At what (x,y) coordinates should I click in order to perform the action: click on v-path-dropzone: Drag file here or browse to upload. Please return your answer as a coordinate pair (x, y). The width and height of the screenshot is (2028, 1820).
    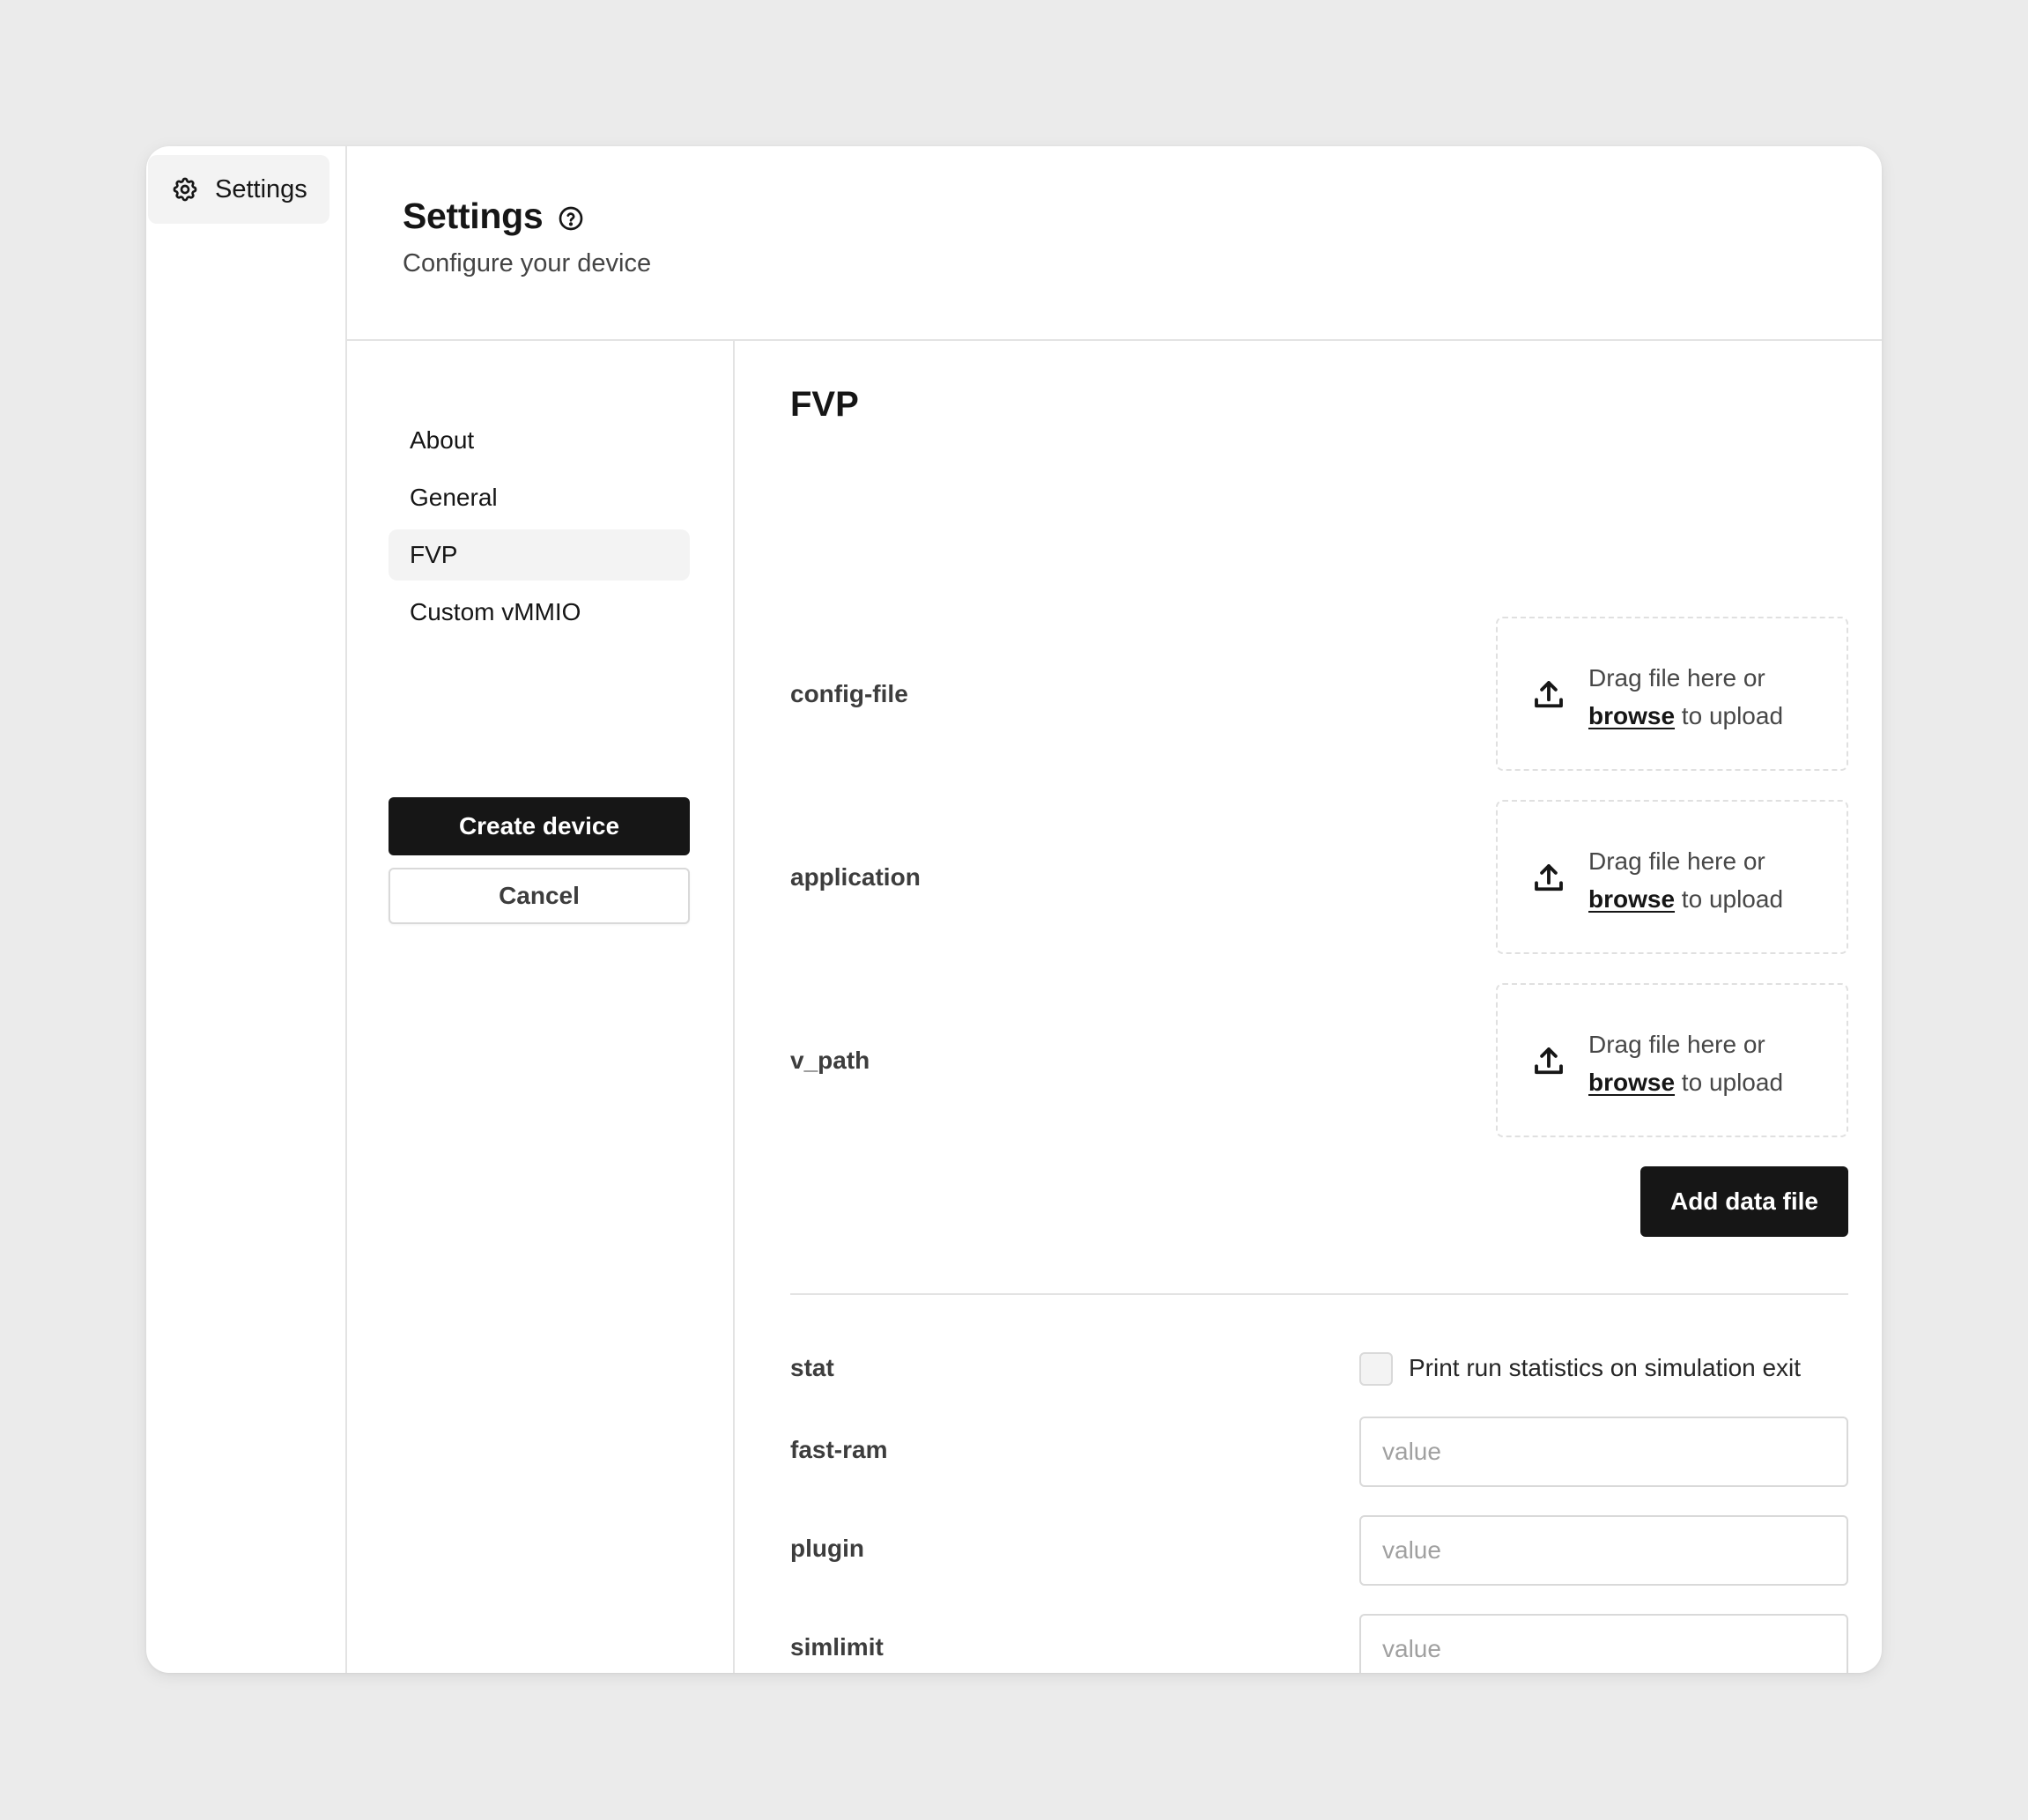
    Looking at the image, I should click on (1672, 1060).